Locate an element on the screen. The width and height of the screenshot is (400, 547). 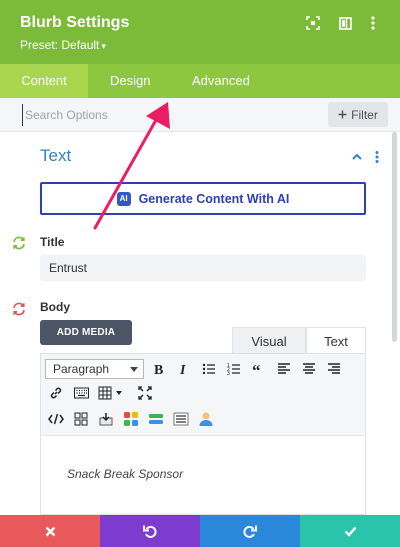
chevron-up-icon is located at coordinates (357, 157).